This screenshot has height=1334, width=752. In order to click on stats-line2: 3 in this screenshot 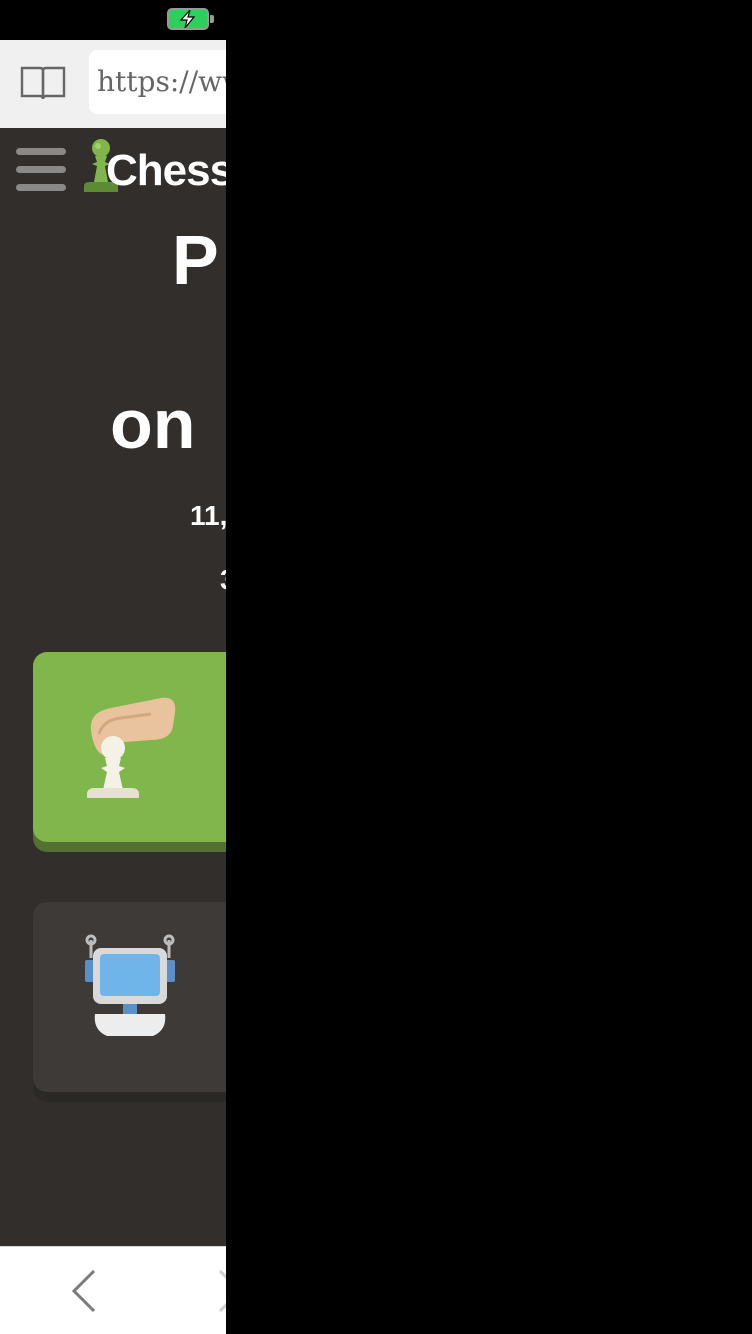, I will do `click(223, 580)`.